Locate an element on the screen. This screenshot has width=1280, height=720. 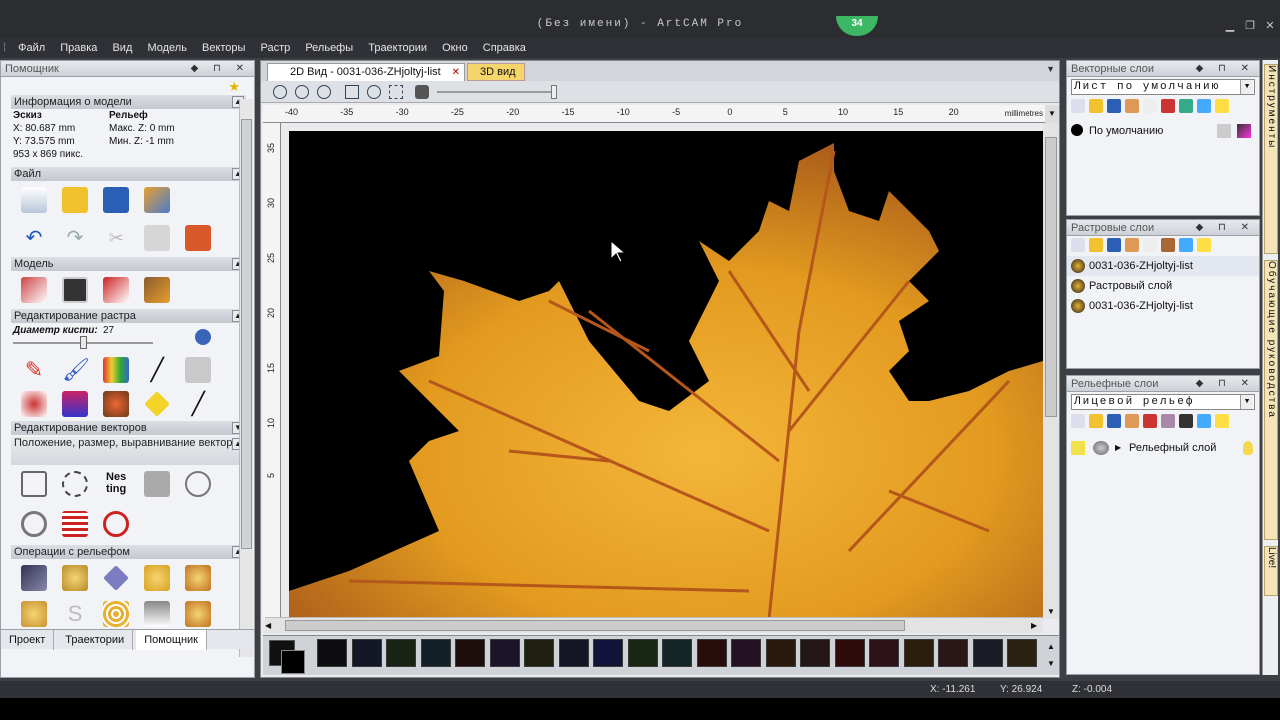
notification-badge: 34 is located at coordinates (857, 26).